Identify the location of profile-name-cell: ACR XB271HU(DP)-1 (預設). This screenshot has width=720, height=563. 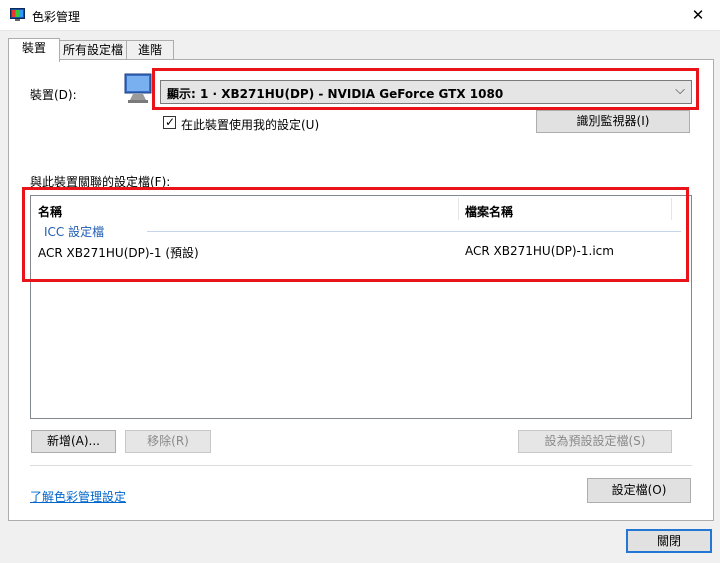
(118, 253).